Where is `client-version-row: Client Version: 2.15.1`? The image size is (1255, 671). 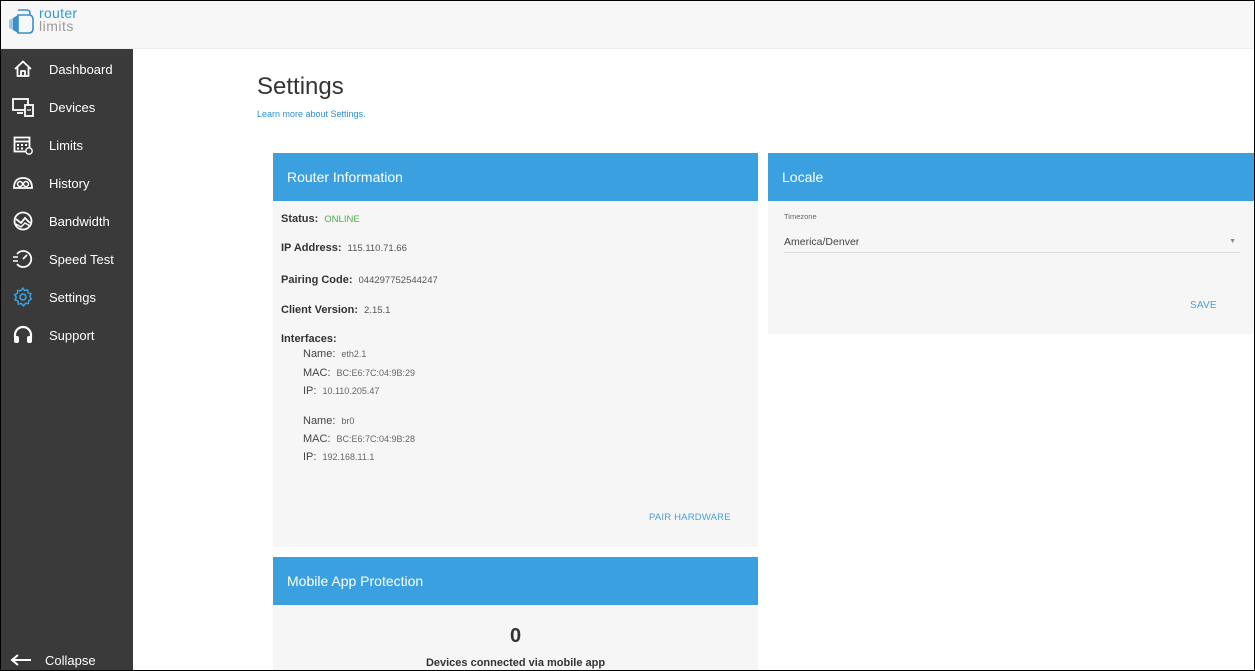 client-version-row: Client Version: 2.15.1 is located at coordinates (335, 310).